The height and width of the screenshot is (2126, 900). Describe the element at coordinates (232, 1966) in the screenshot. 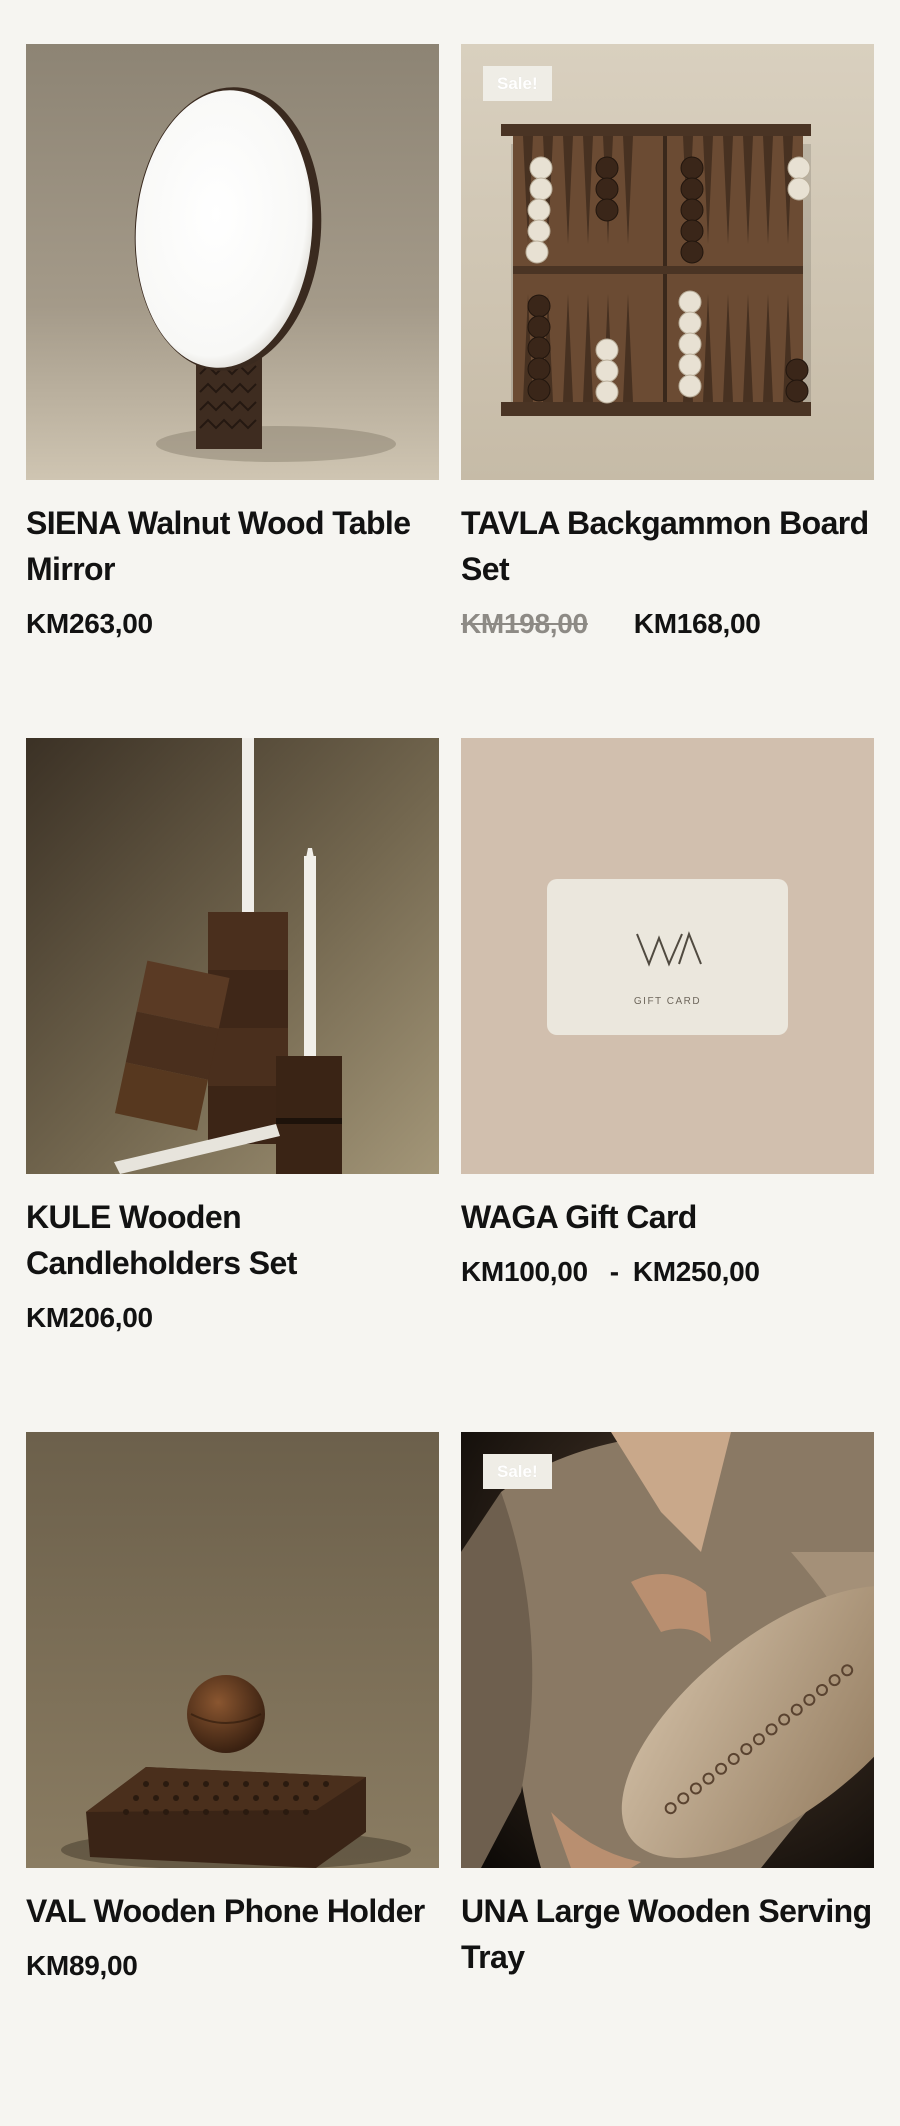

I see `product-price: KM89,00` at that location.